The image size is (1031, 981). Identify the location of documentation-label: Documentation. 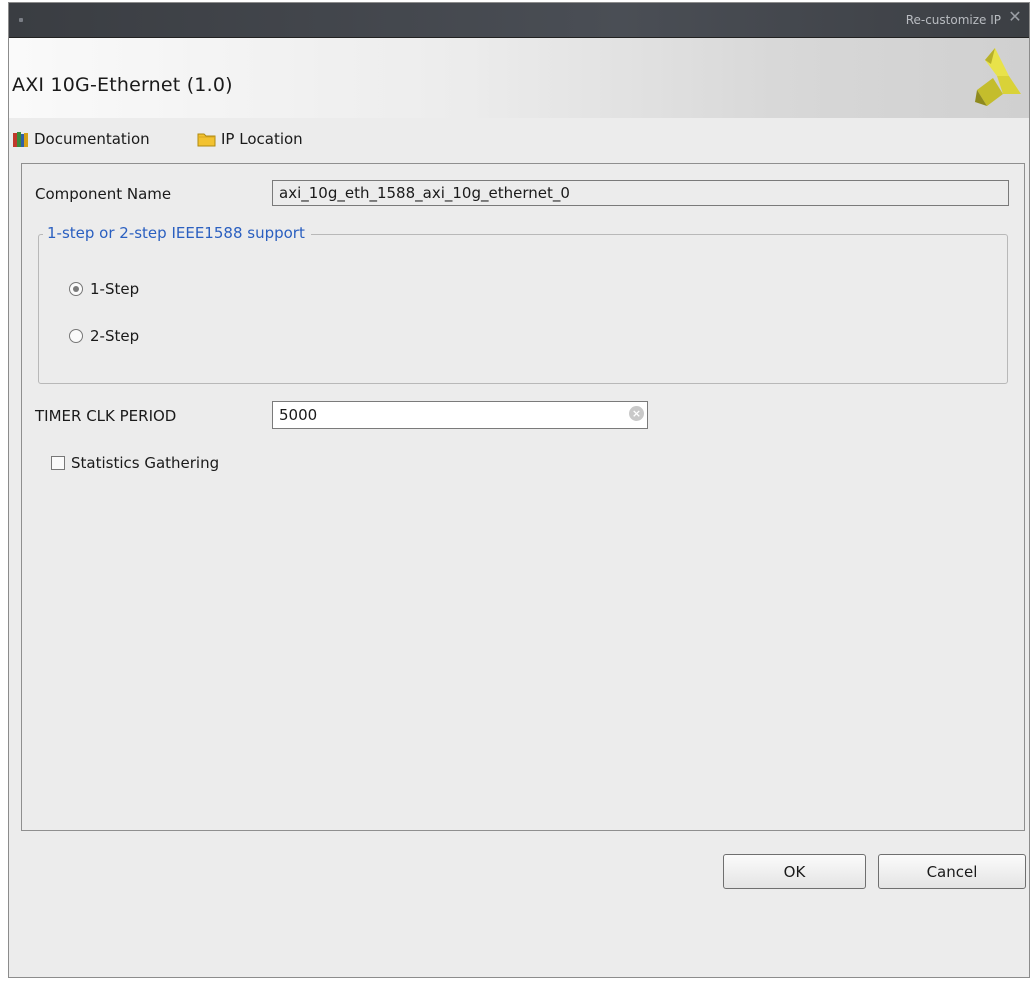
(92, 139).